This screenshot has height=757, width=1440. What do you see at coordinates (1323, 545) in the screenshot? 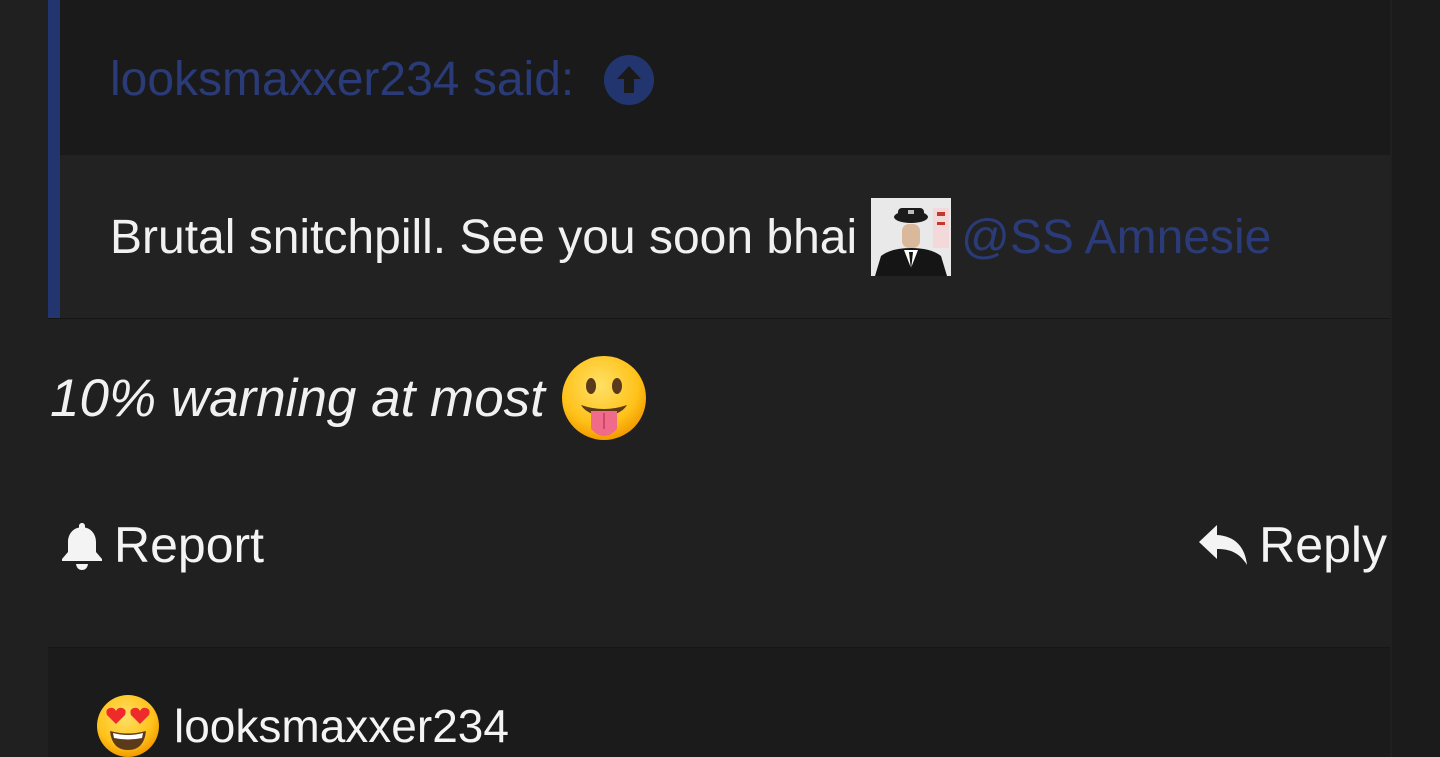
I see `reply-label: Reply` at bounding box center [1323, 545].